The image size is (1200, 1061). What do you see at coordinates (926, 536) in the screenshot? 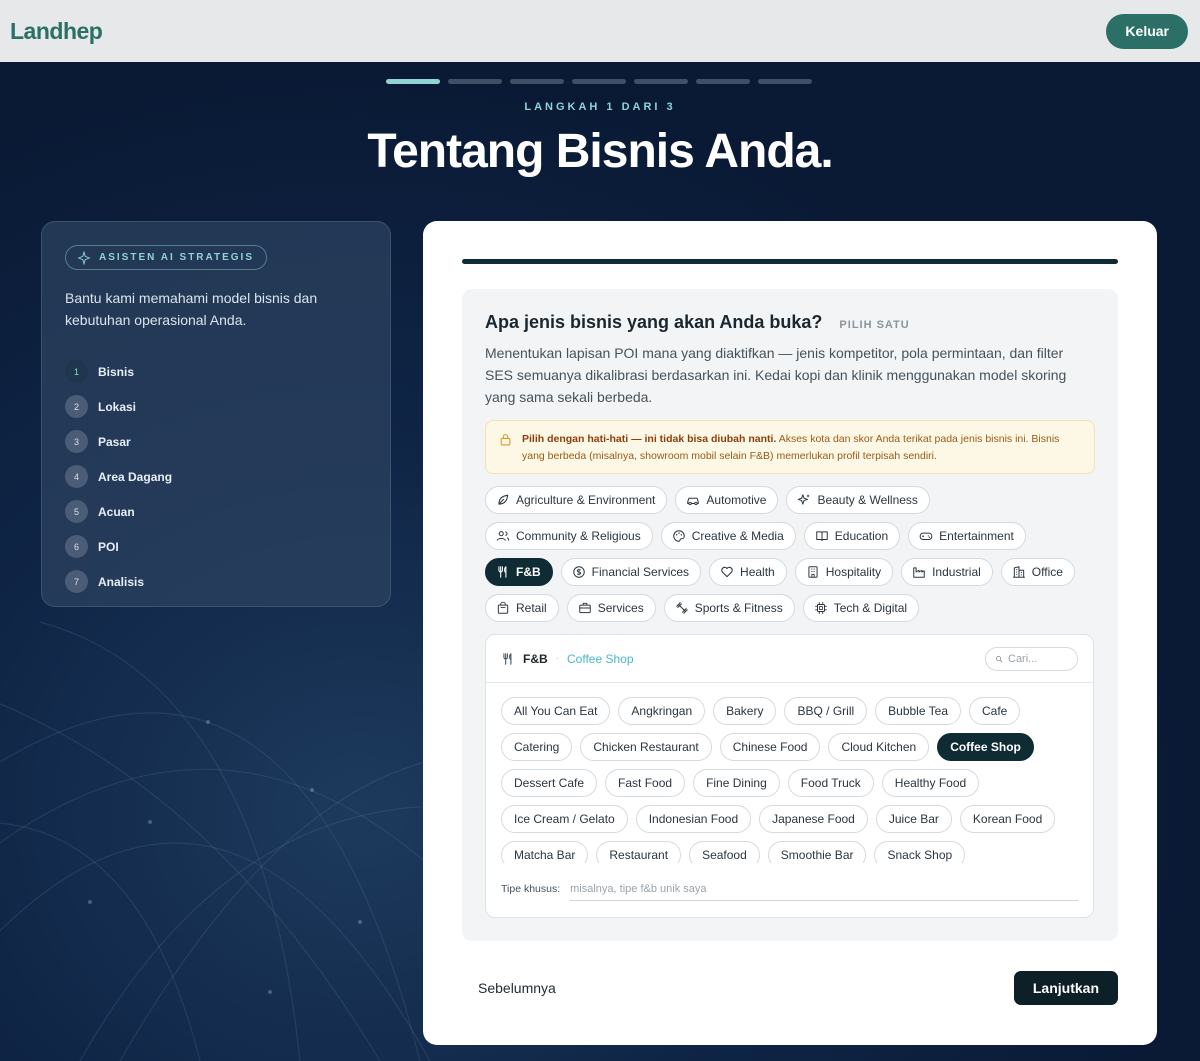
I see `gamepad-icon` at bounding box center [926, 536].